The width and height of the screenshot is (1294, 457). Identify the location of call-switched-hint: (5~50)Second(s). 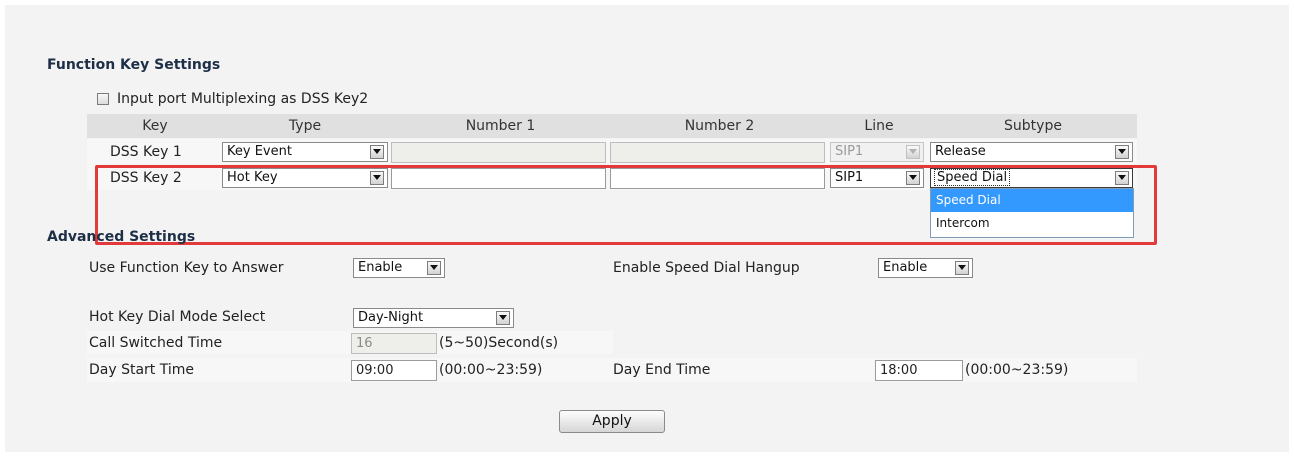
(499, 343).